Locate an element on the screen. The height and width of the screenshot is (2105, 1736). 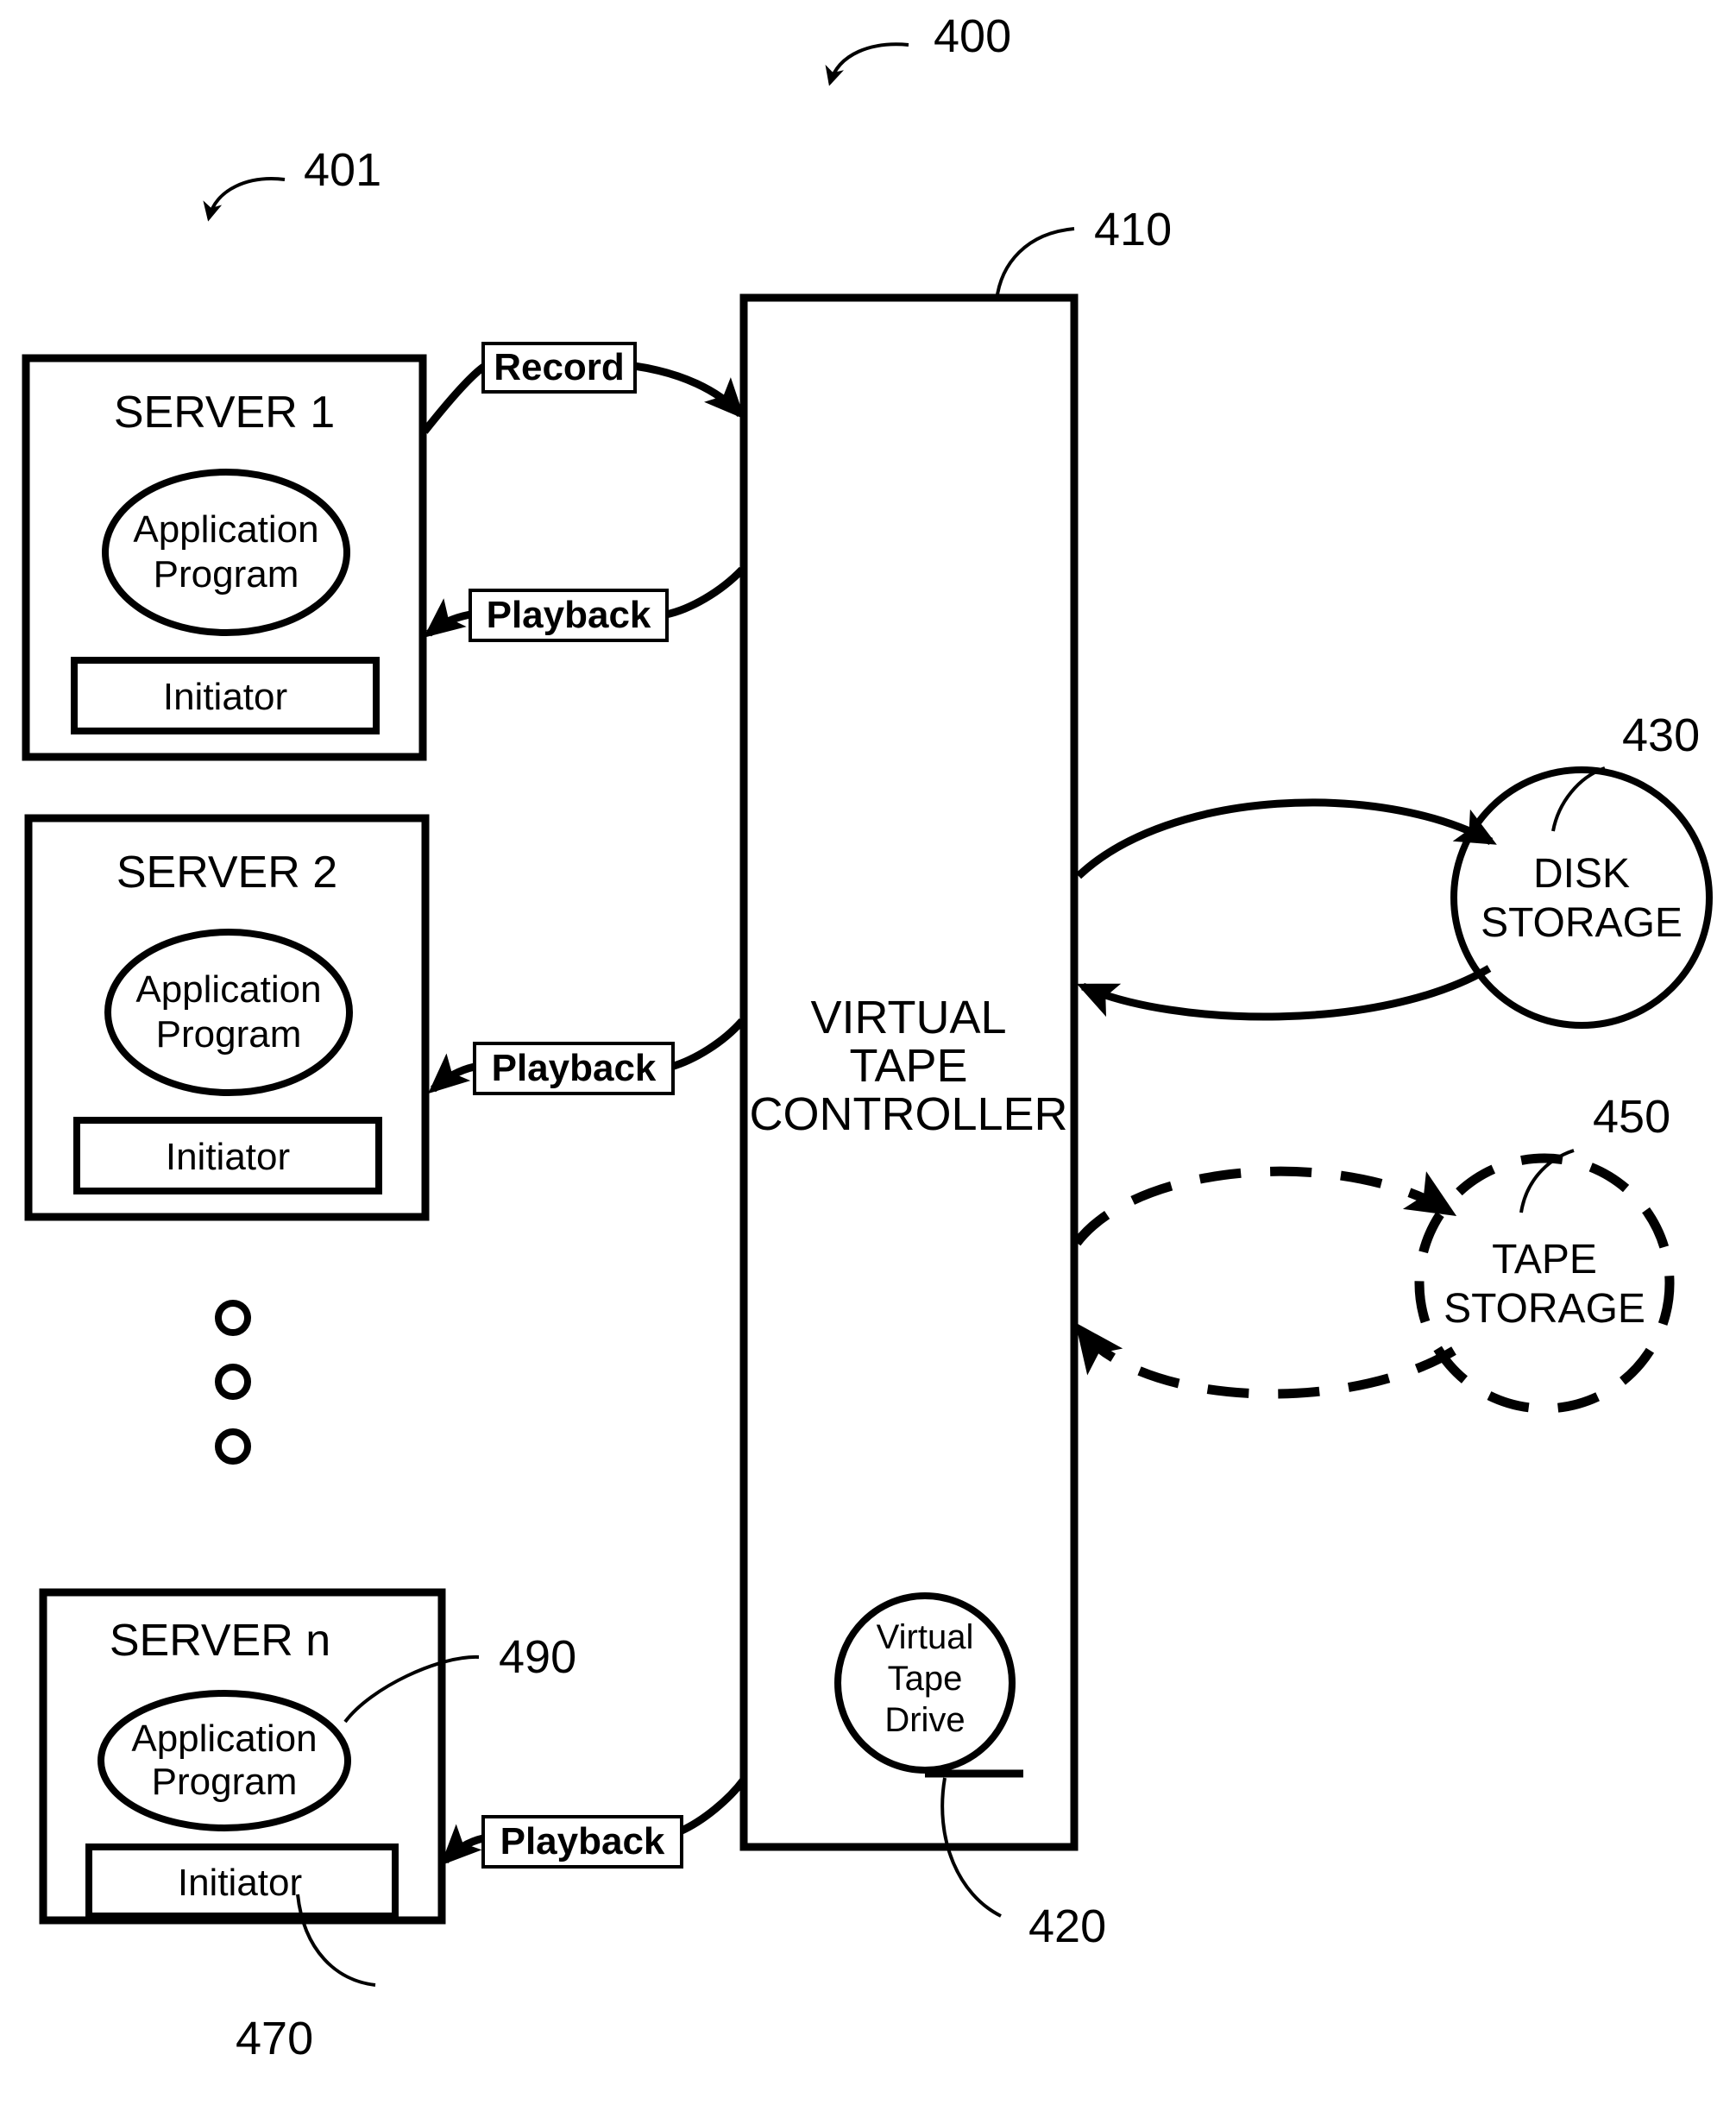
vtd-line-2: Tape is located at coordinates (925, 1679).